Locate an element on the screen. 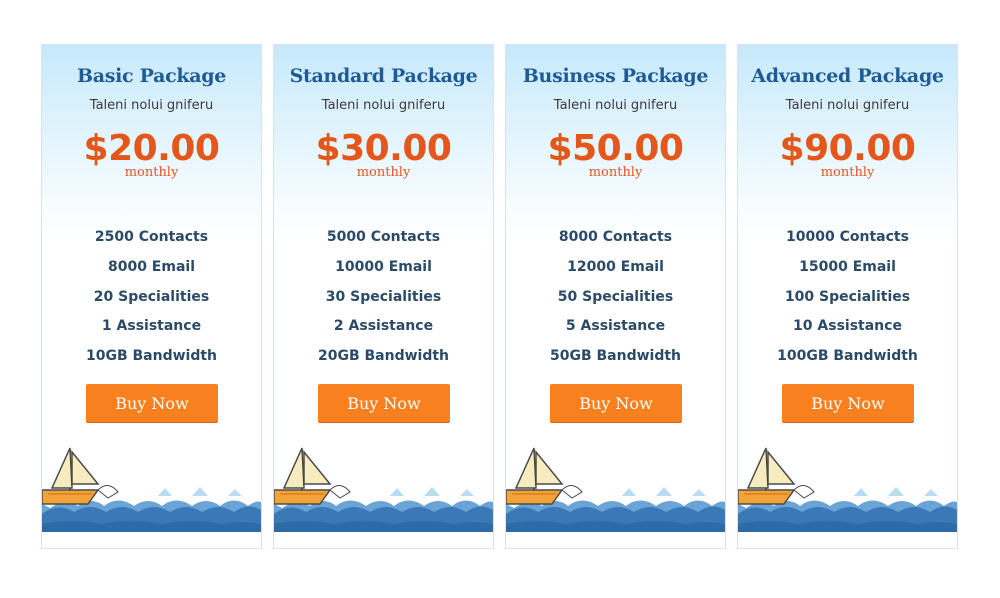 This screenshot has width=1000, height=598. feature-item: 5 Assistance is located at coordinates (615, 326).